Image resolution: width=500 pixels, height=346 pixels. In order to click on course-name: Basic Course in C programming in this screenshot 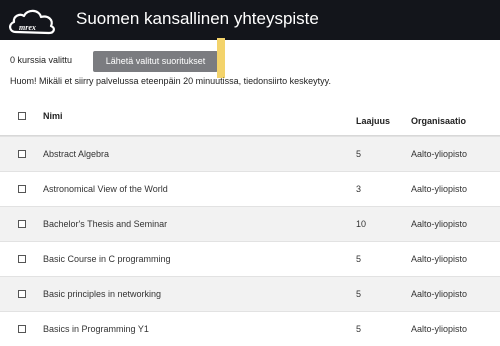, I will do `click(107, 259)`.